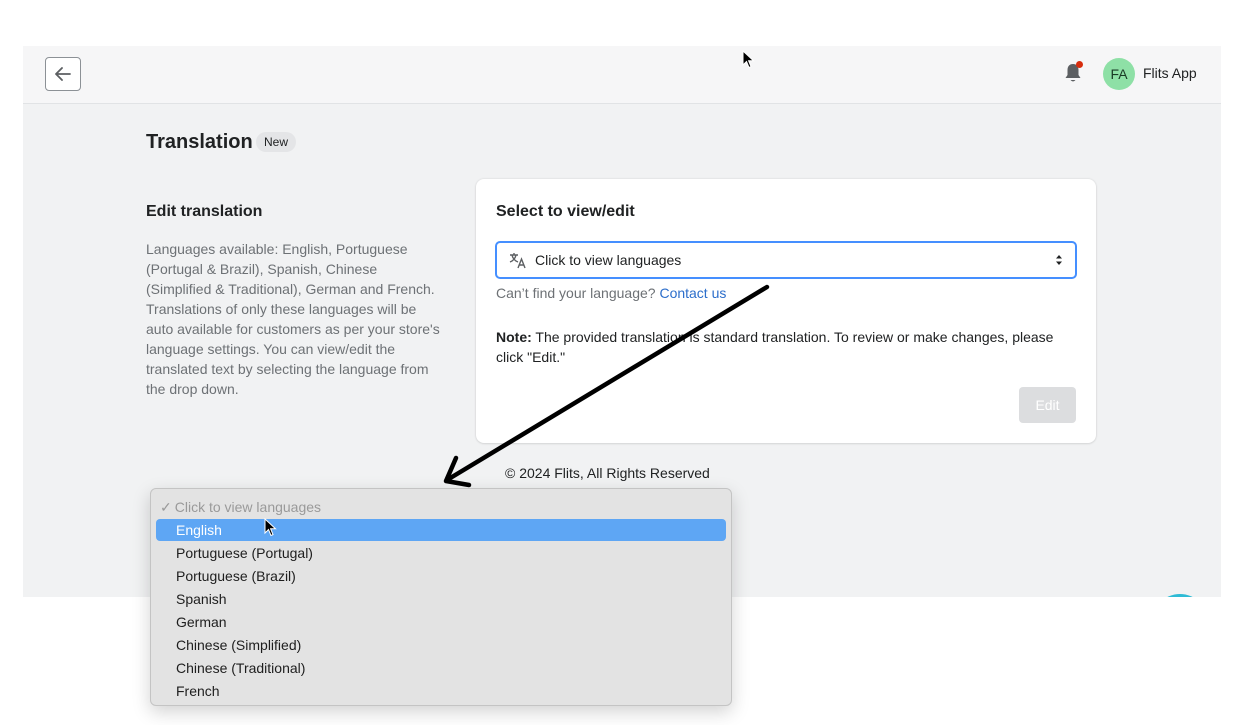 The image size is (1244, 725). What do you see at coordinates (441, 622) in the screenshot?
I see `dropdown-option-german: German` at bounding box center [441, 622].